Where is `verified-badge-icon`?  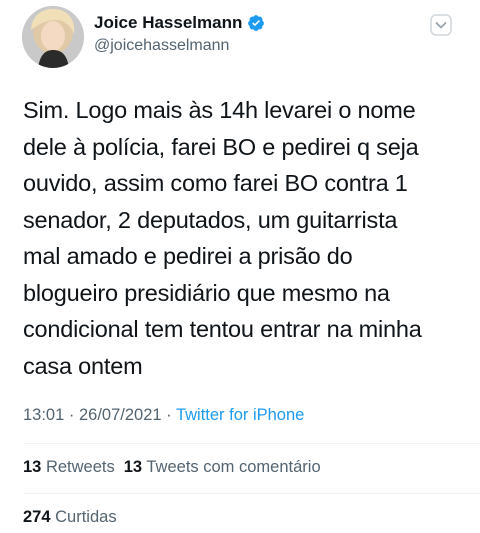
verified-badge-icon is located at coordinates (256, 23).